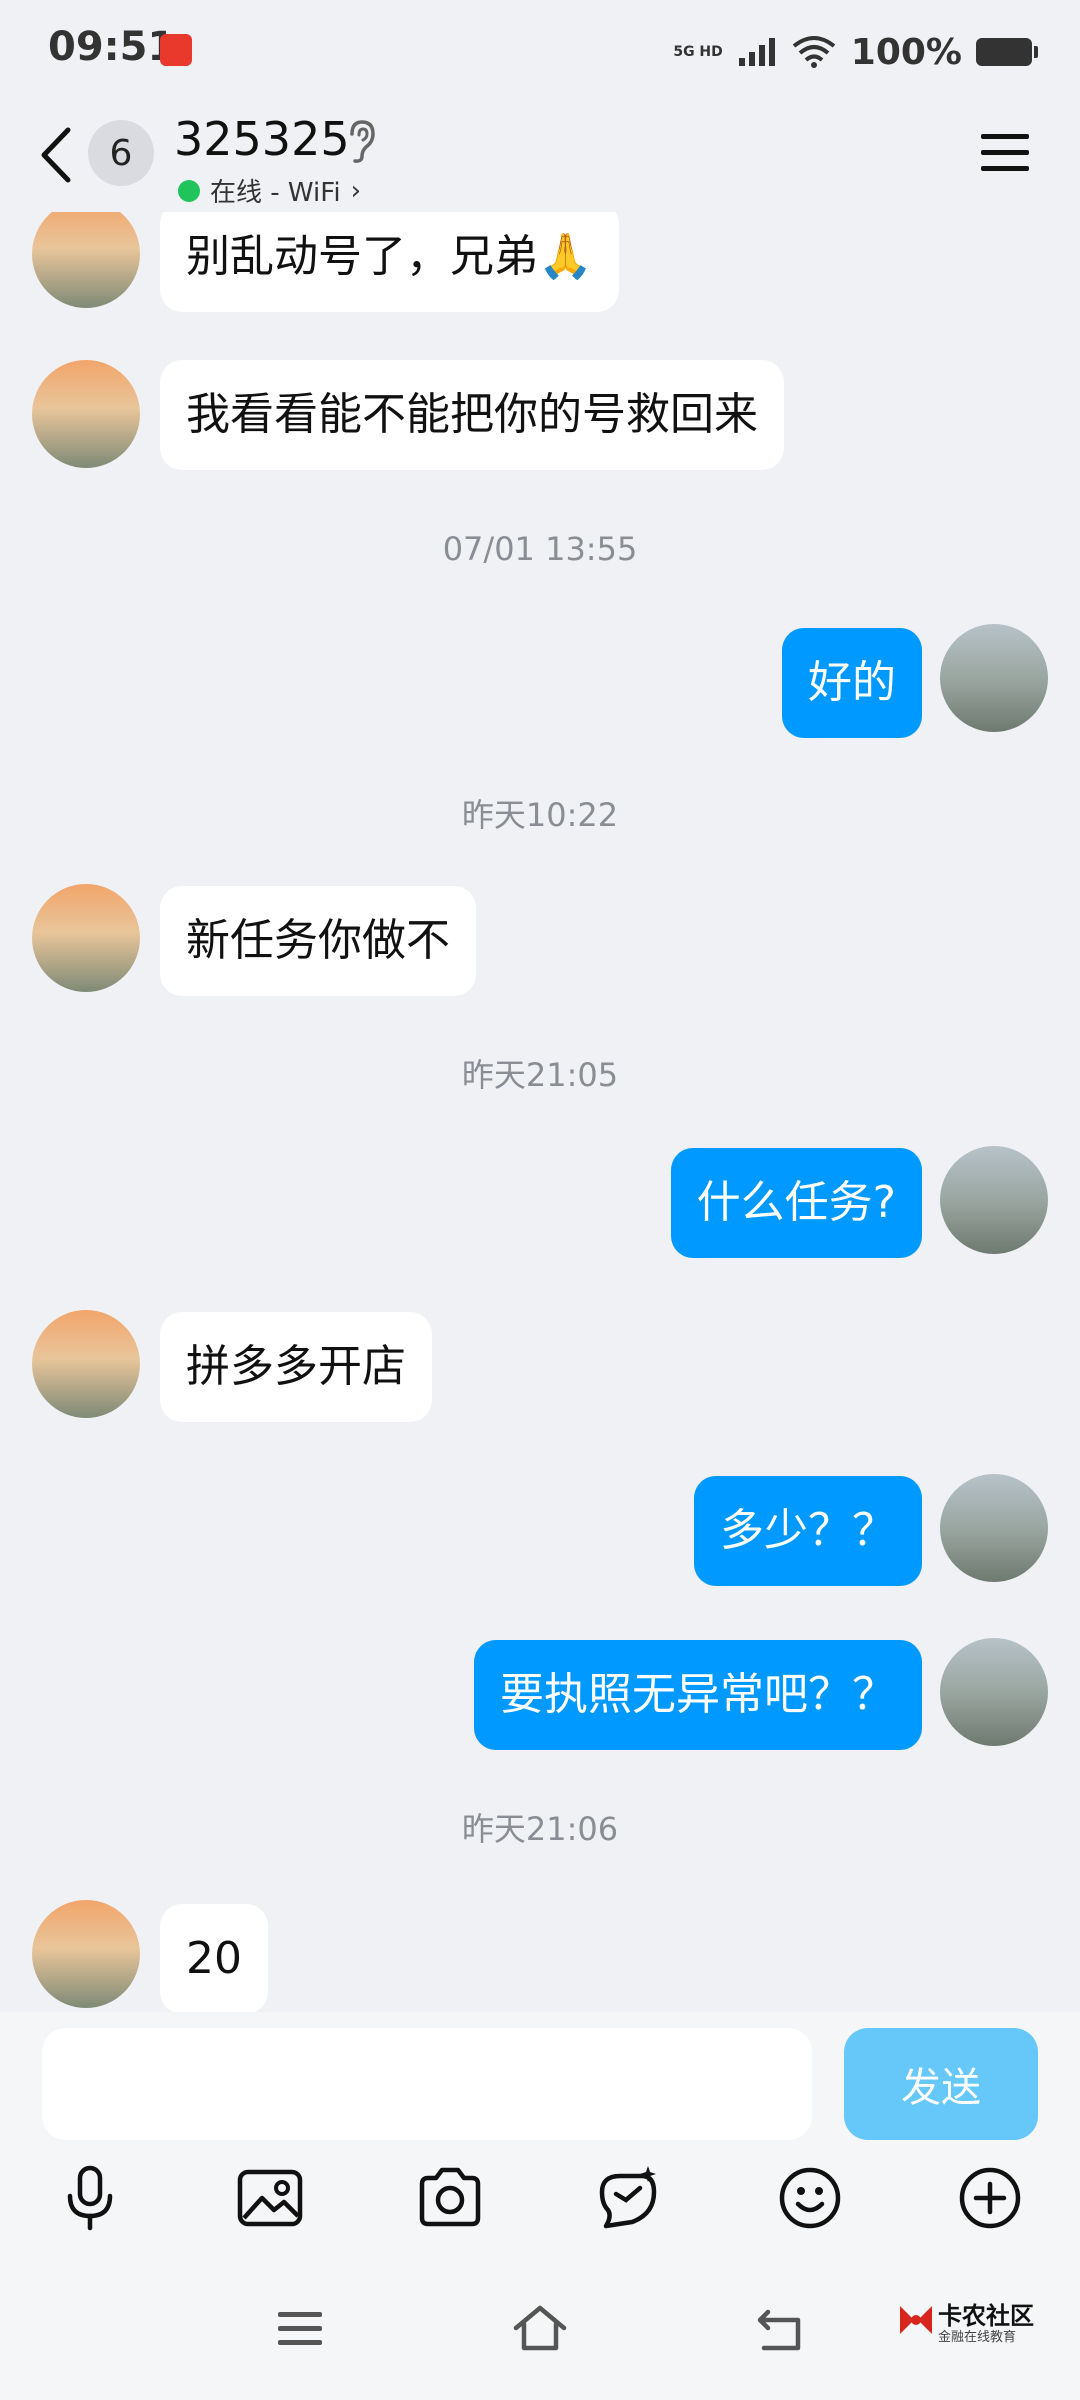 The image size is (1080, 2400). Describe the element at coordinates (389, 262) in the screenshot. I see `message-bubble: 别乱动号了，兄弟🙏` at that location.